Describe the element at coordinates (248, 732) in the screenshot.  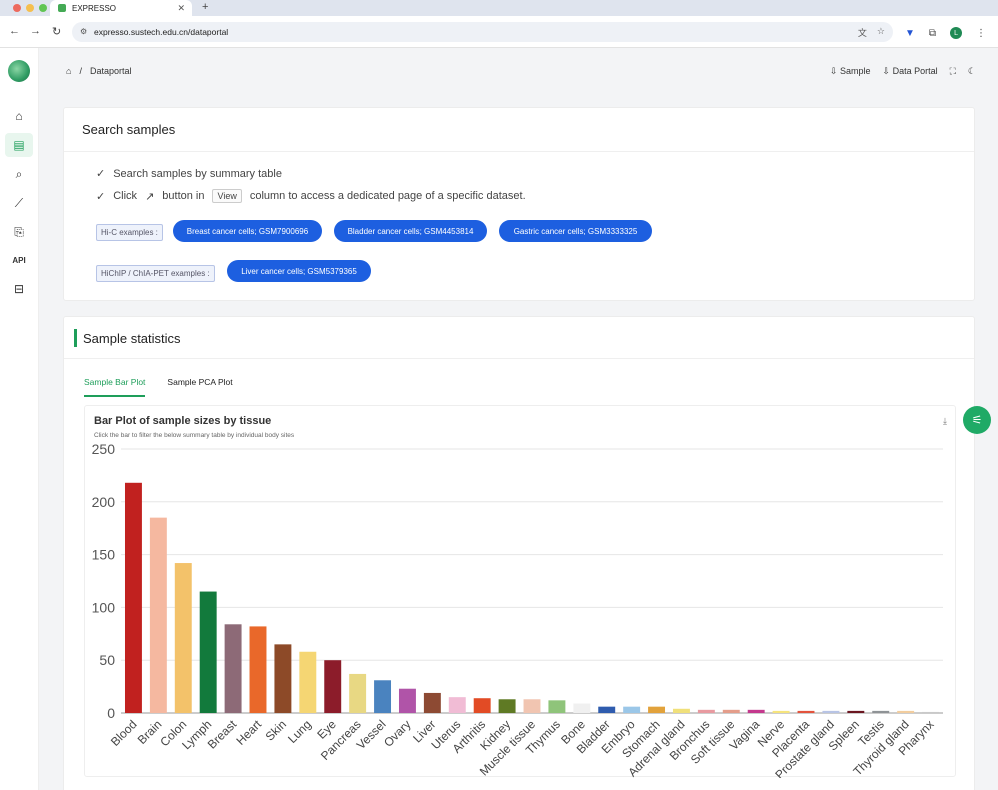
I see `x-tick-label: Heart` at that location.